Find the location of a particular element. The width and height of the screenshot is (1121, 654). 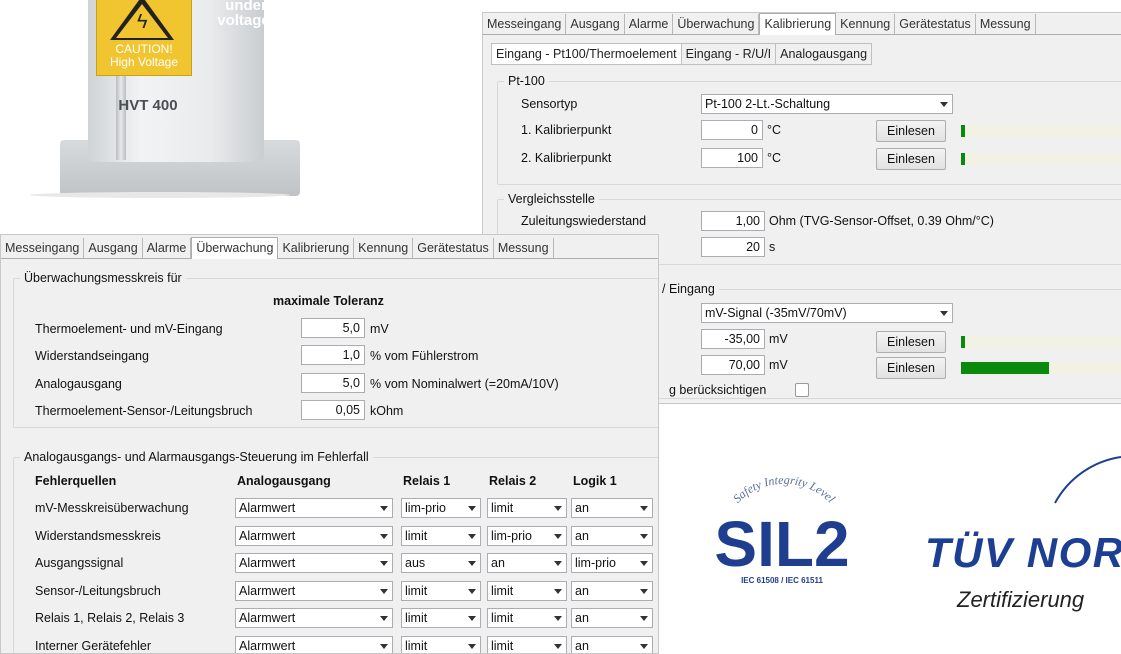

kalibrierpunkt1-unit: °C is located at coordinates (774, 130).